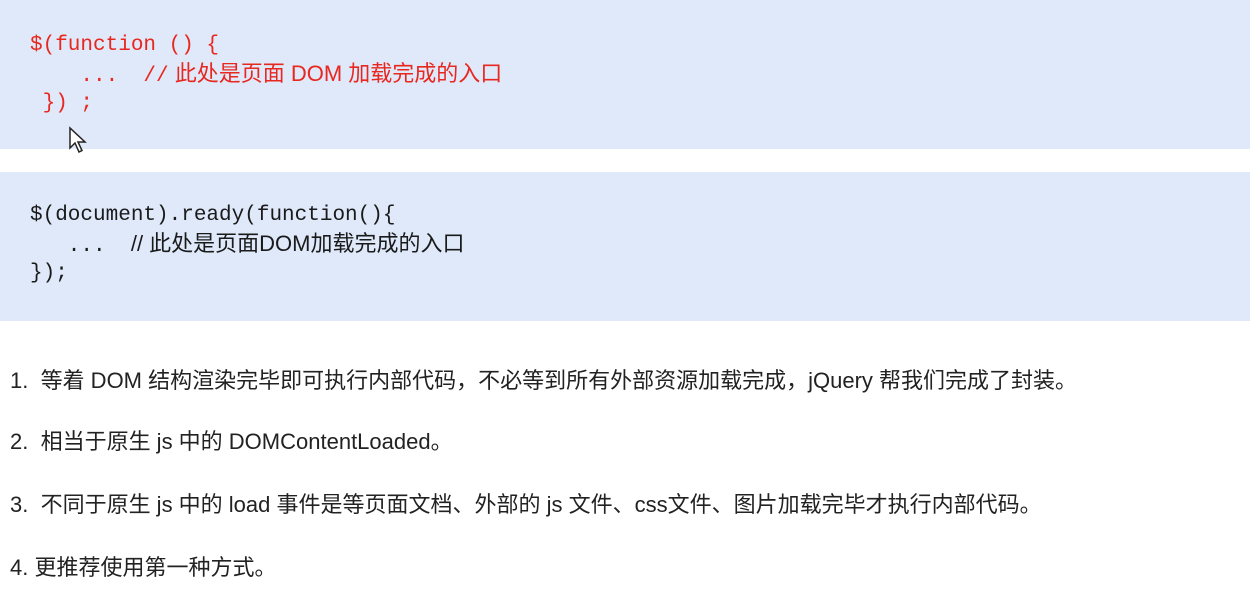 The height and width of the screenshot is (602, 1250). What do you see at coordinates (62, 103) in the screenshot?
I see `code-line: }) ;` at bounding box center [62, 103].